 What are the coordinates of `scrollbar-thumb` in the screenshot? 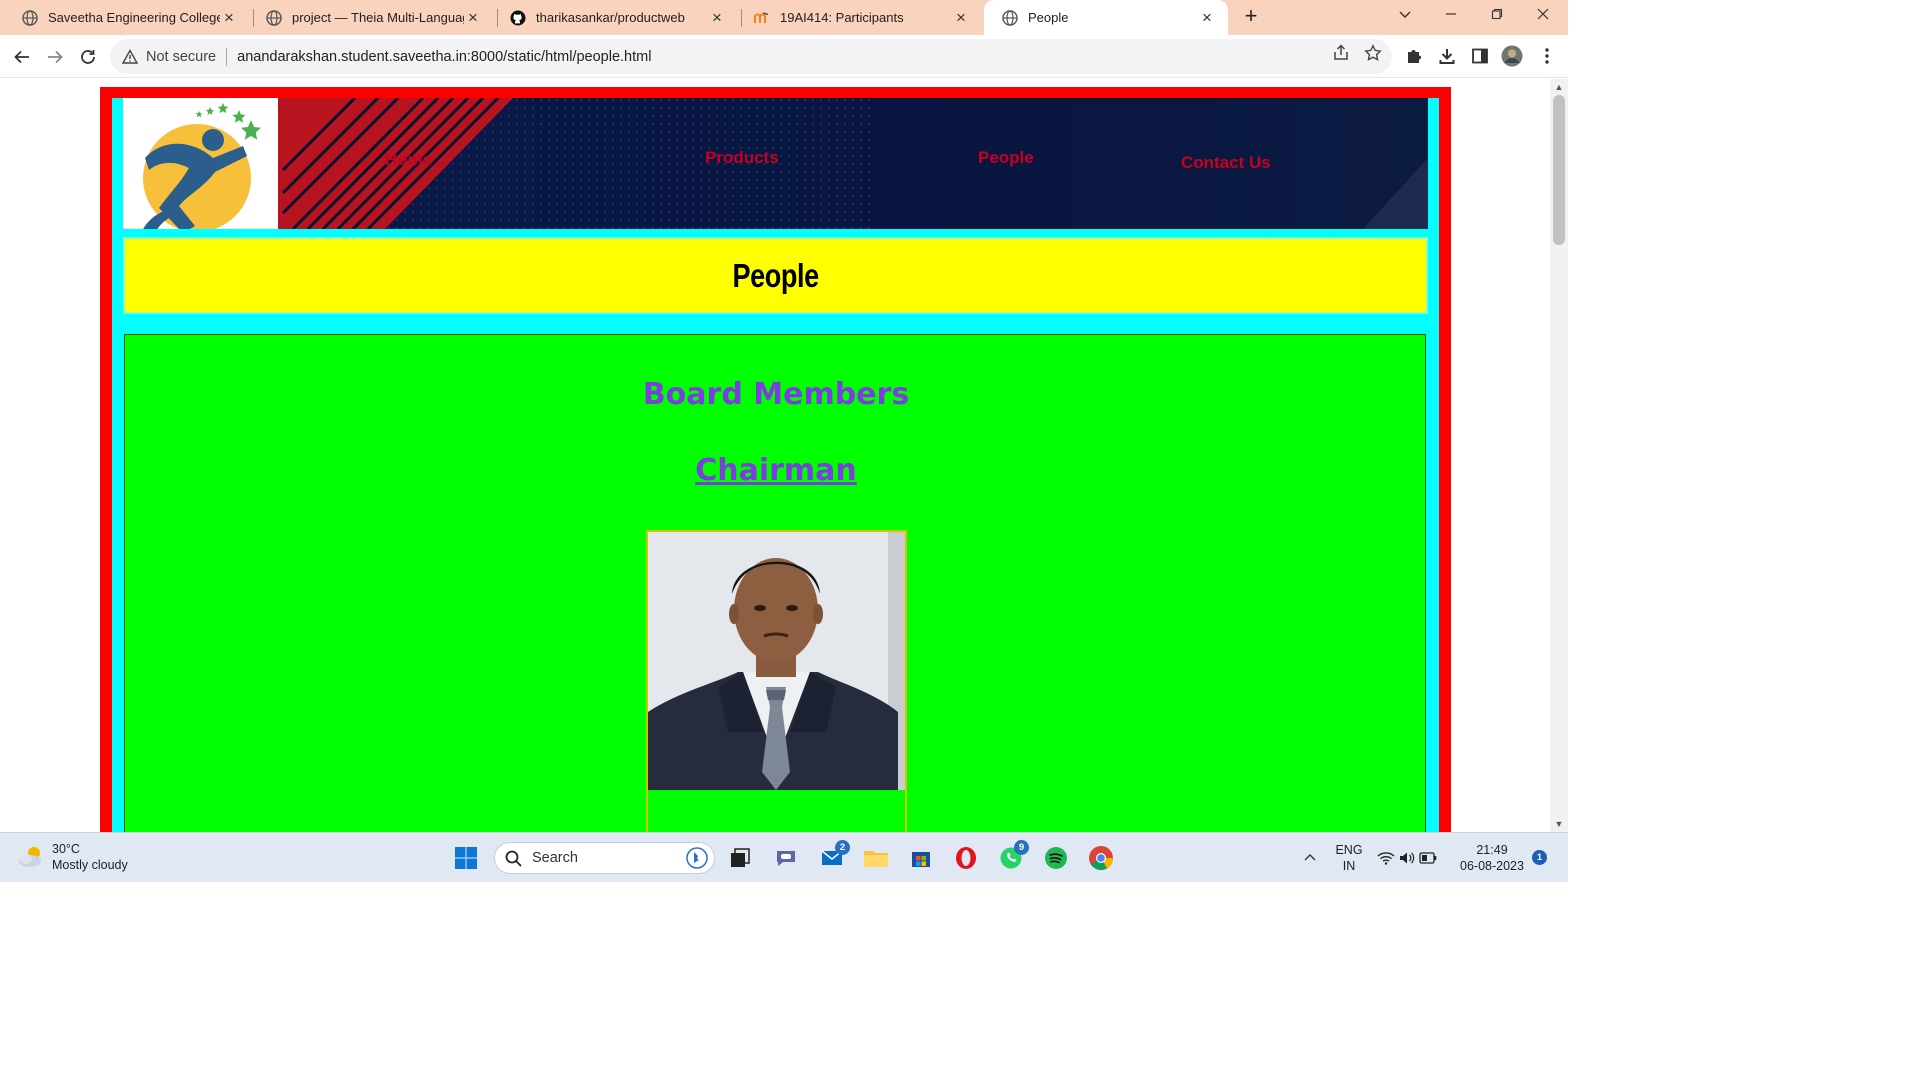 It's located at (1559, 170).